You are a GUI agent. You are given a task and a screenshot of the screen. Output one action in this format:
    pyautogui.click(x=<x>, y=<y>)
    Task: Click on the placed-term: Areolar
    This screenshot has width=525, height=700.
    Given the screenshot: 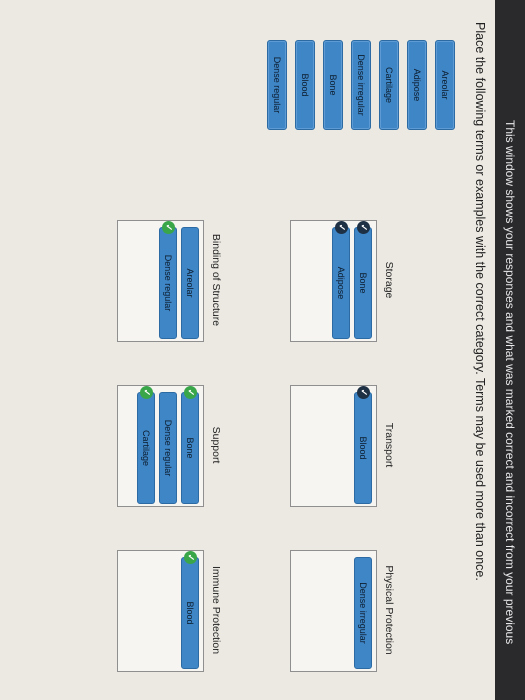 What is the action you would take?
    pyautogui.click(x=190, y=283)
    